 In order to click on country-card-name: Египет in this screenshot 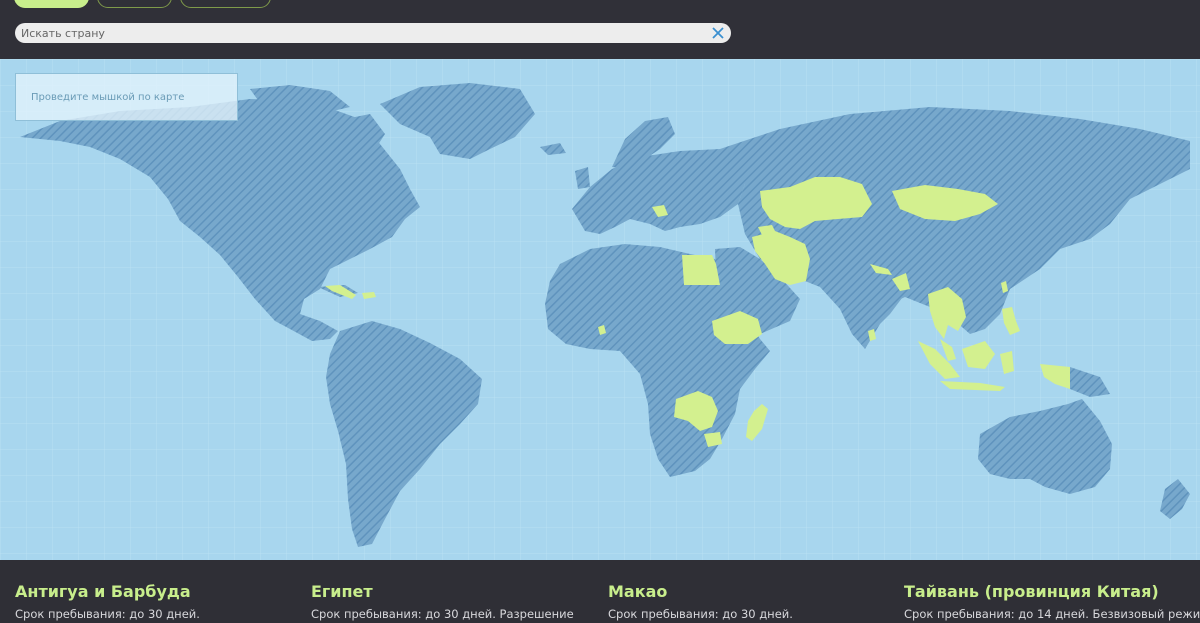, I will do `click(451, 591)`.